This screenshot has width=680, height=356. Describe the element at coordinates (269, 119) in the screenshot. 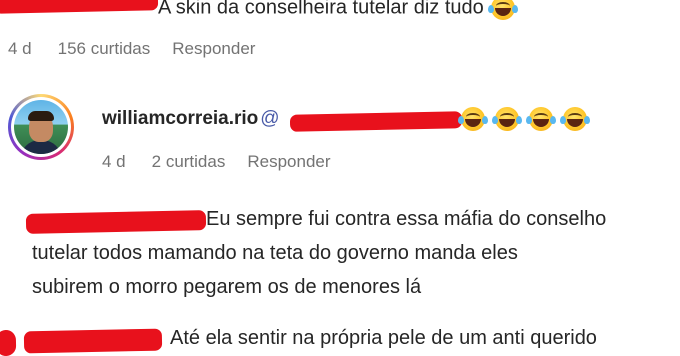

I see `mention-prefix: @` at that location.